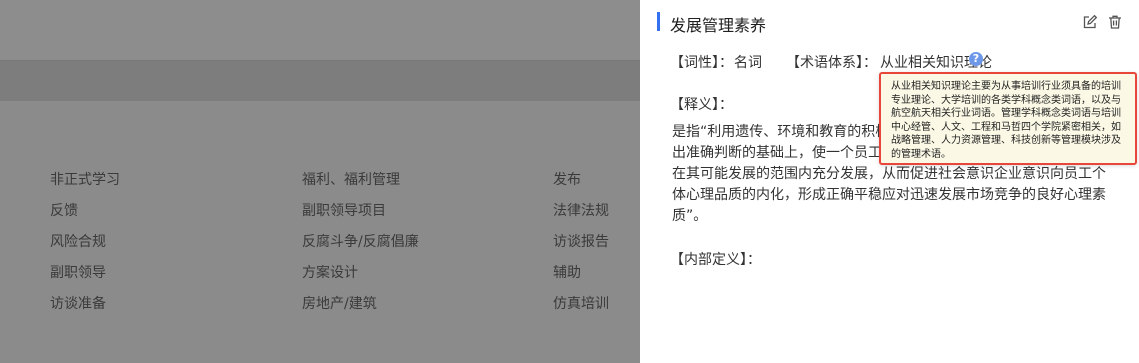 The image size is (1139, 363). I want to click on definition-label: 【释义】：, so click(701, 105).